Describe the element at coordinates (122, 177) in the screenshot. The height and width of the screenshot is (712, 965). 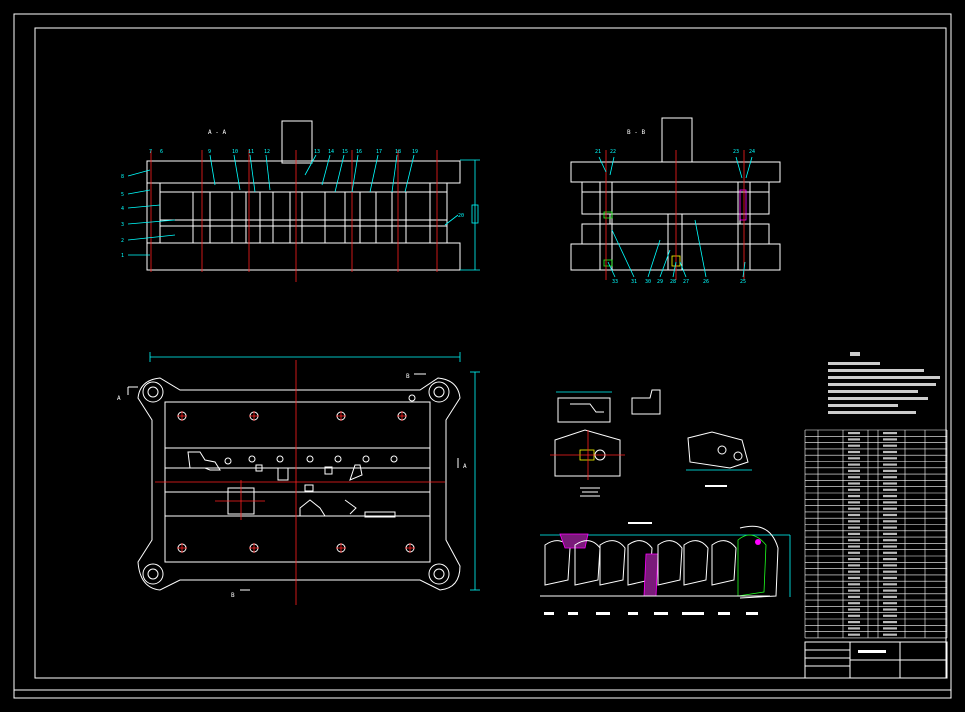
I see `callout-8: 8` at that location.